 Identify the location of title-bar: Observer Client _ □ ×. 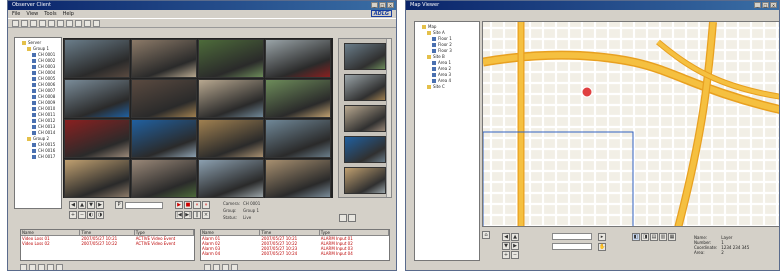
(202, 5).